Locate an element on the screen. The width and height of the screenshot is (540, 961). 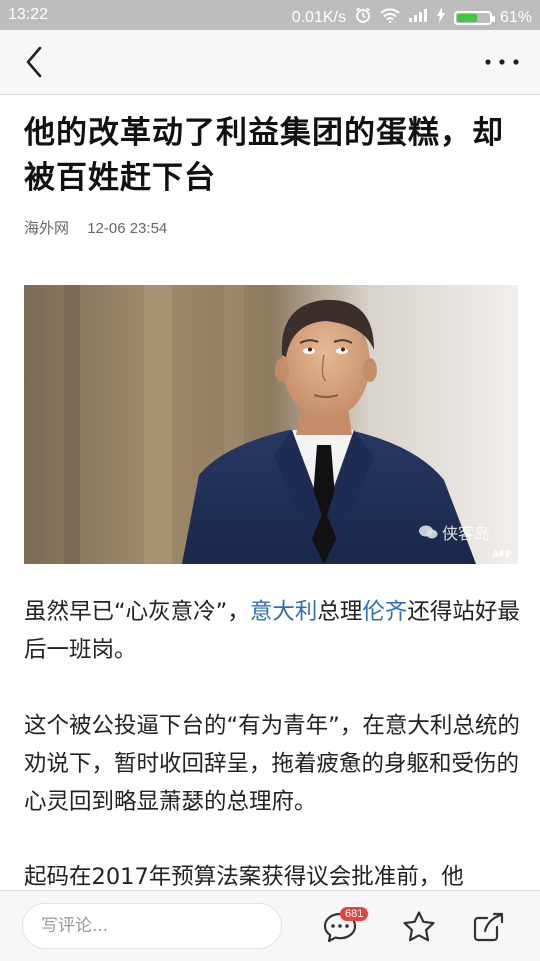
image-watermark: 侠客岛 is located at coordinates (454, 532).